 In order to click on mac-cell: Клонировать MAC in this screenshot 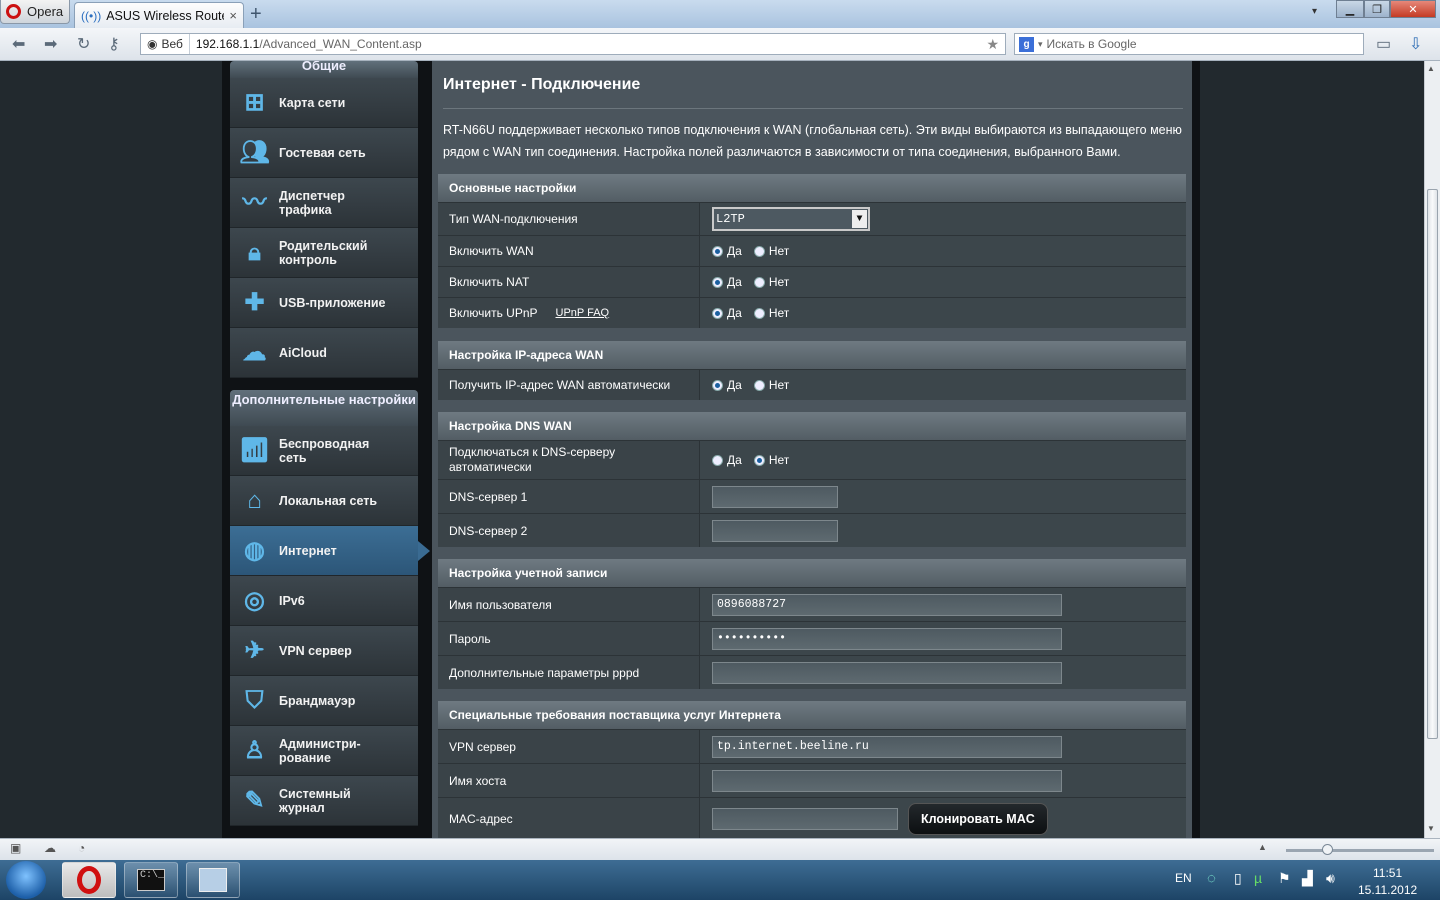, I will do `click(943, 818)`.